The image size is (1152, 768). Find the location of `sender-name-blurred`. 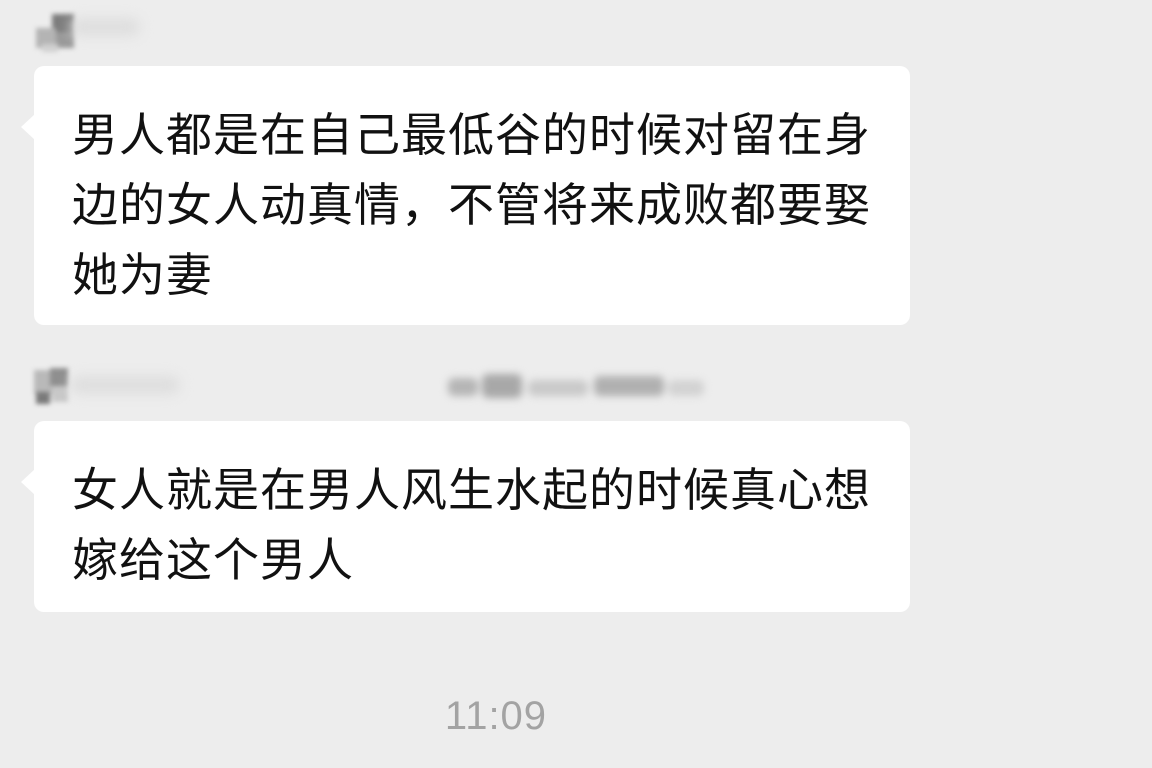

sender-name-blurred is located at coordinates (578, 387).